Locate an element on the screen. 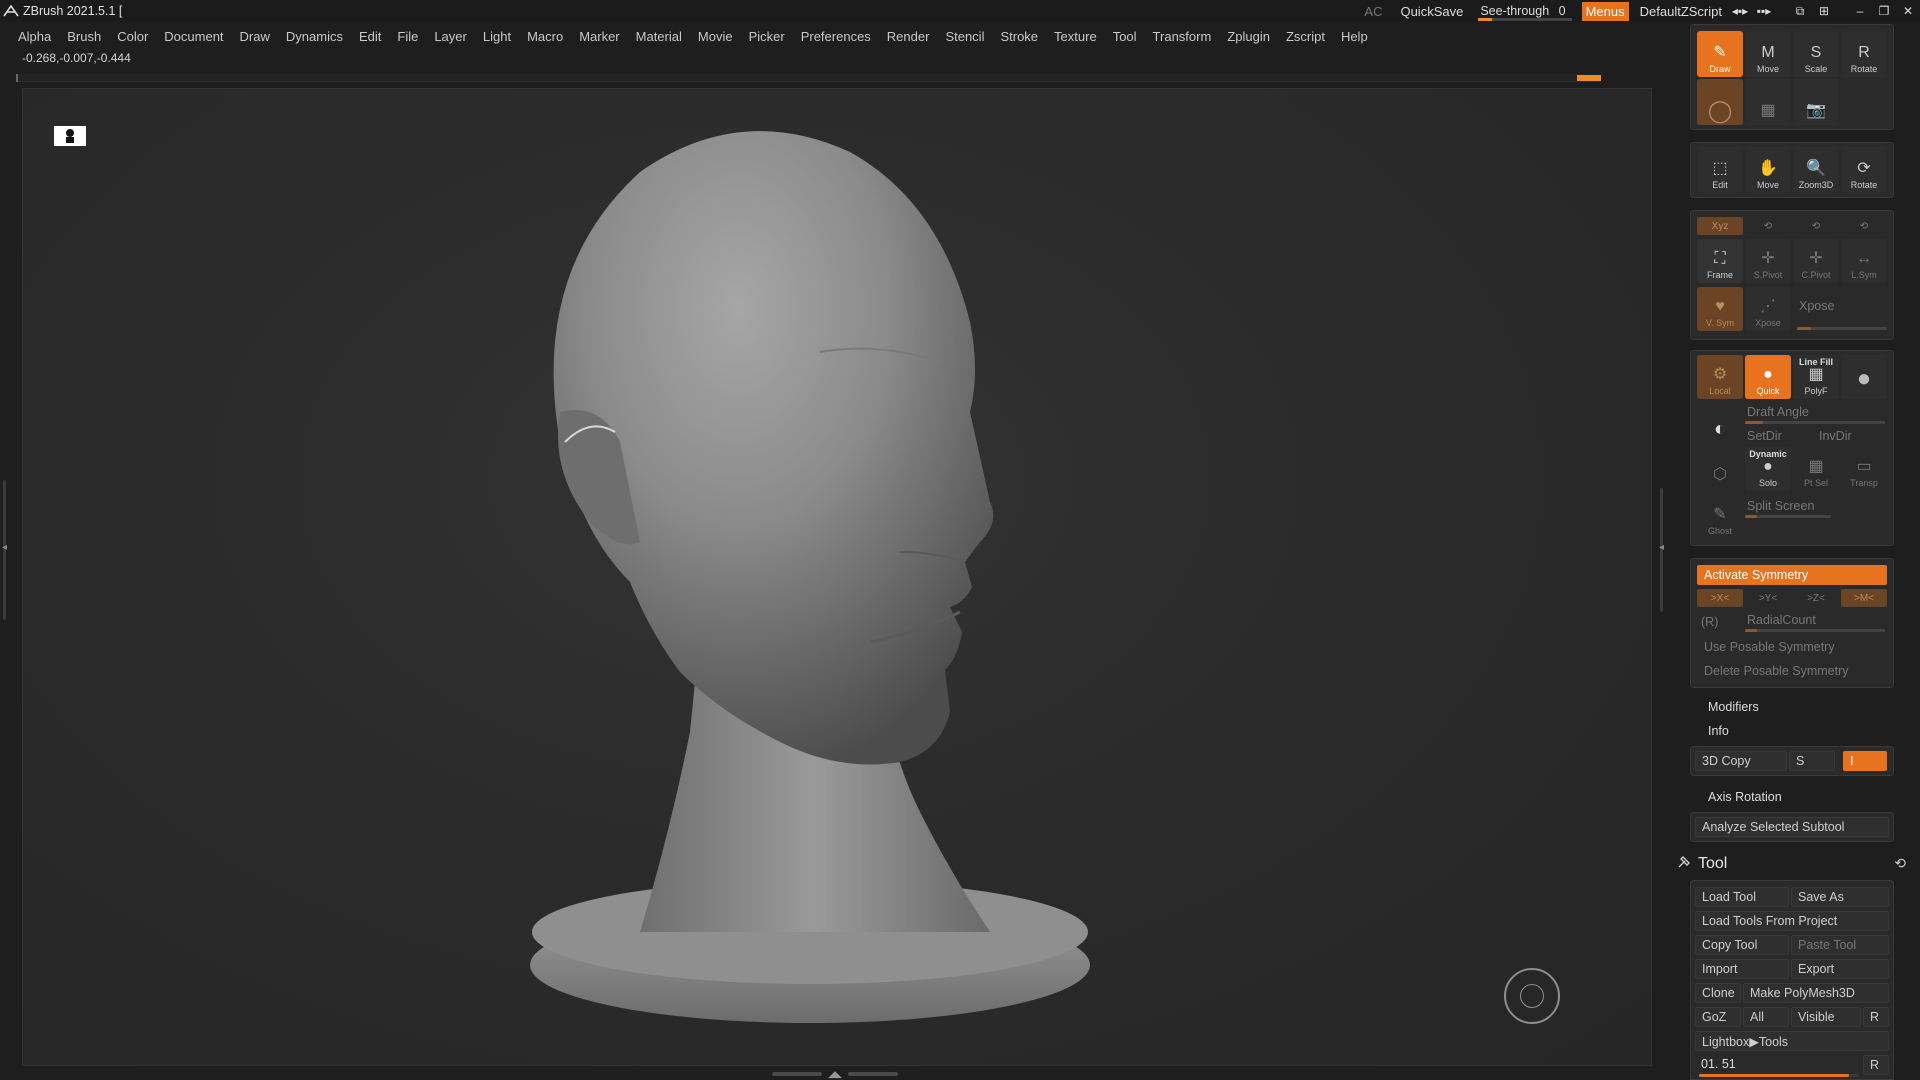 This screenshot has height=1080, width=1920. activate-symmetry-button: Activate Symmetry is located at coordinates (1792, 575).